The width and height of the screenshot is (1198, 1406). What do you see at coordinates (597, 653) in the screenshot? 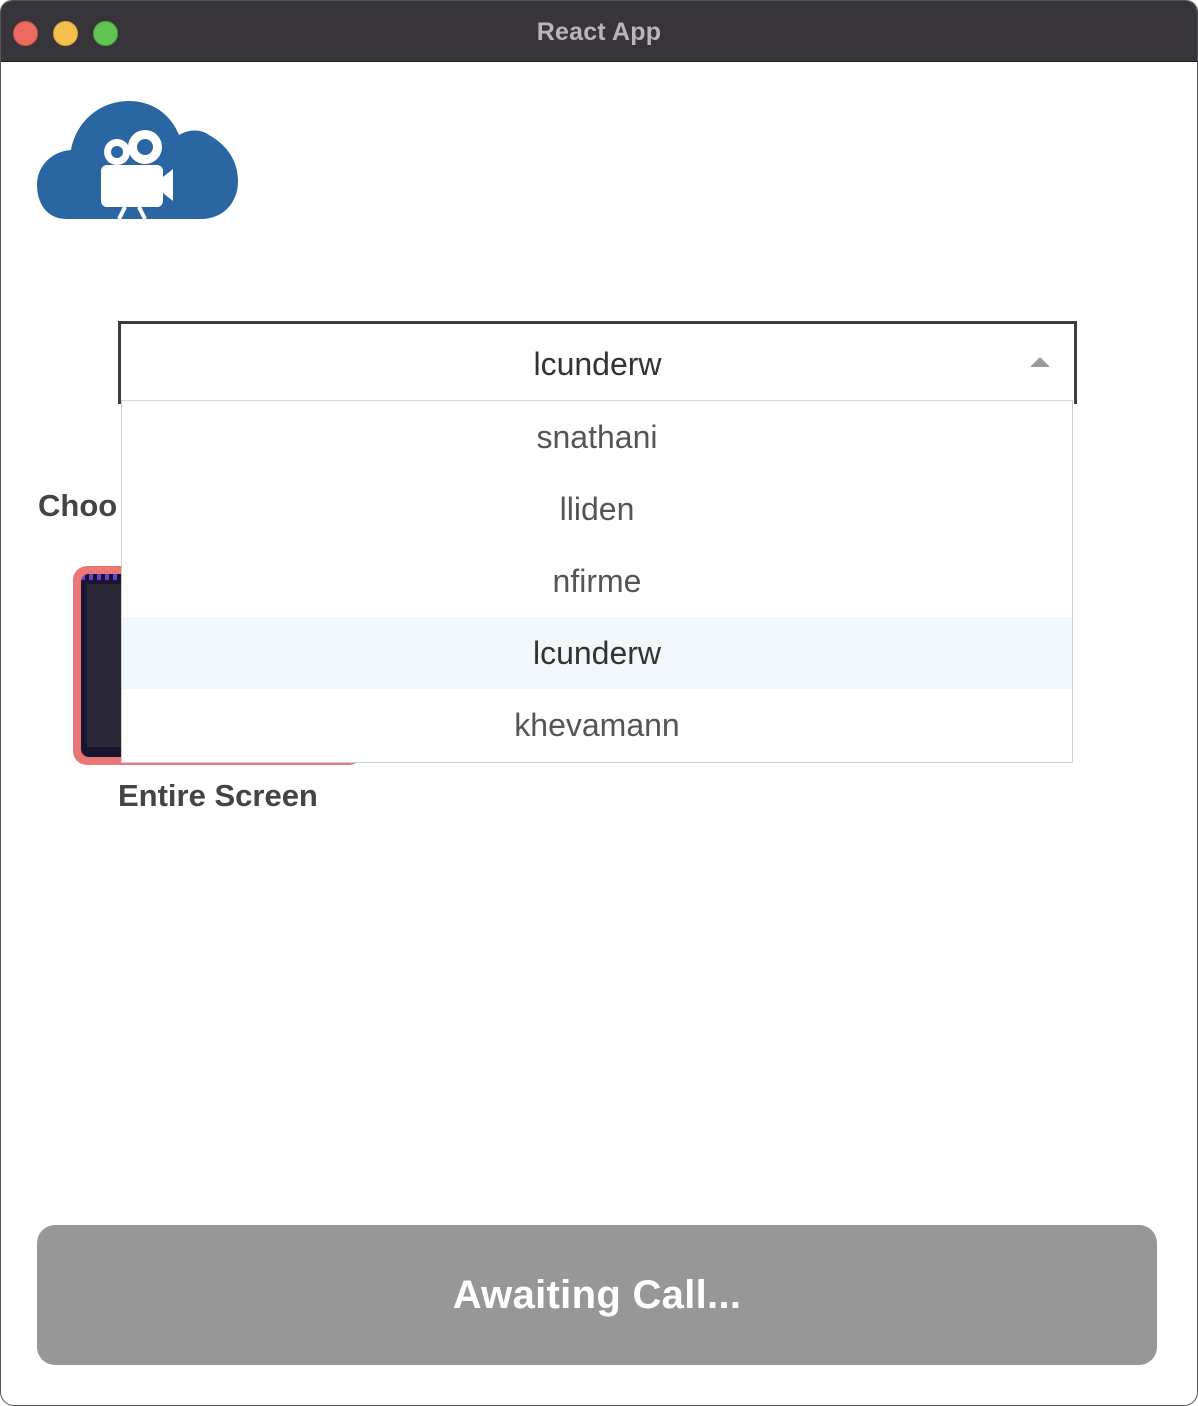
I see `menu-option-lcunderw: lcunderw` at bounding box center [597, 653].